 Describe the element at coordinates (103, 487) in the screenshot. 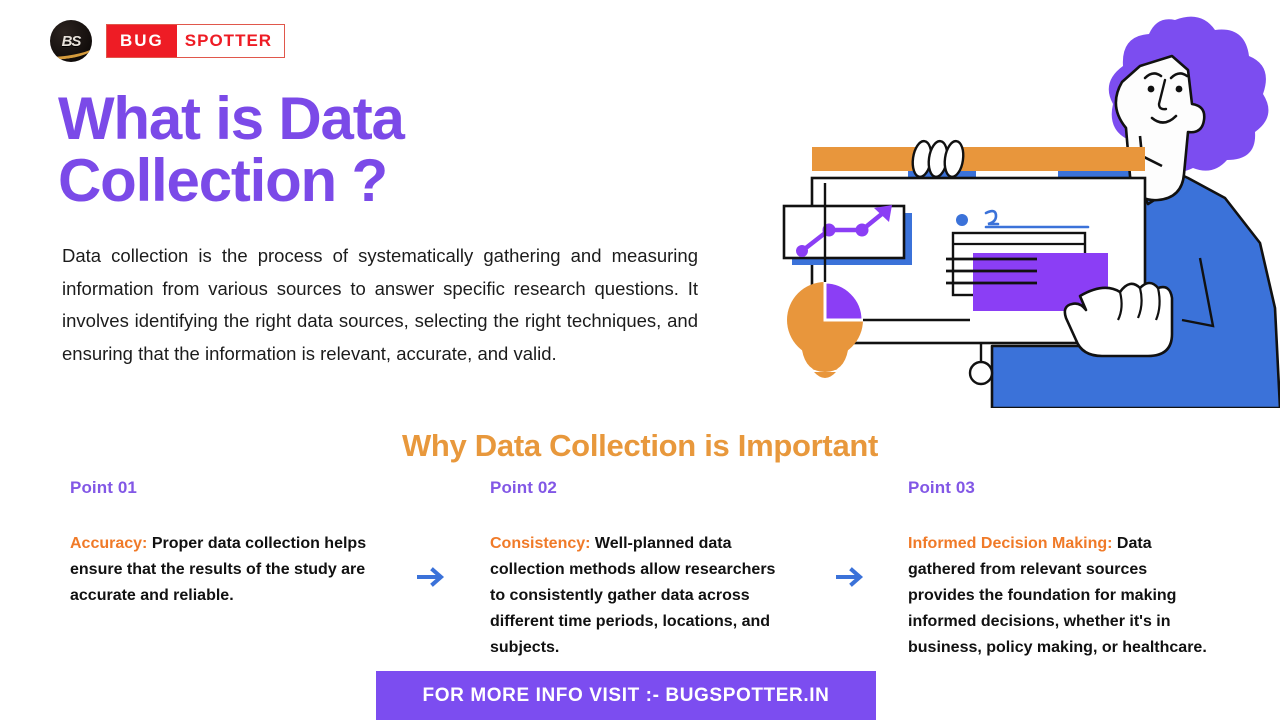

I see `point-label-1: Point 01` at that location.